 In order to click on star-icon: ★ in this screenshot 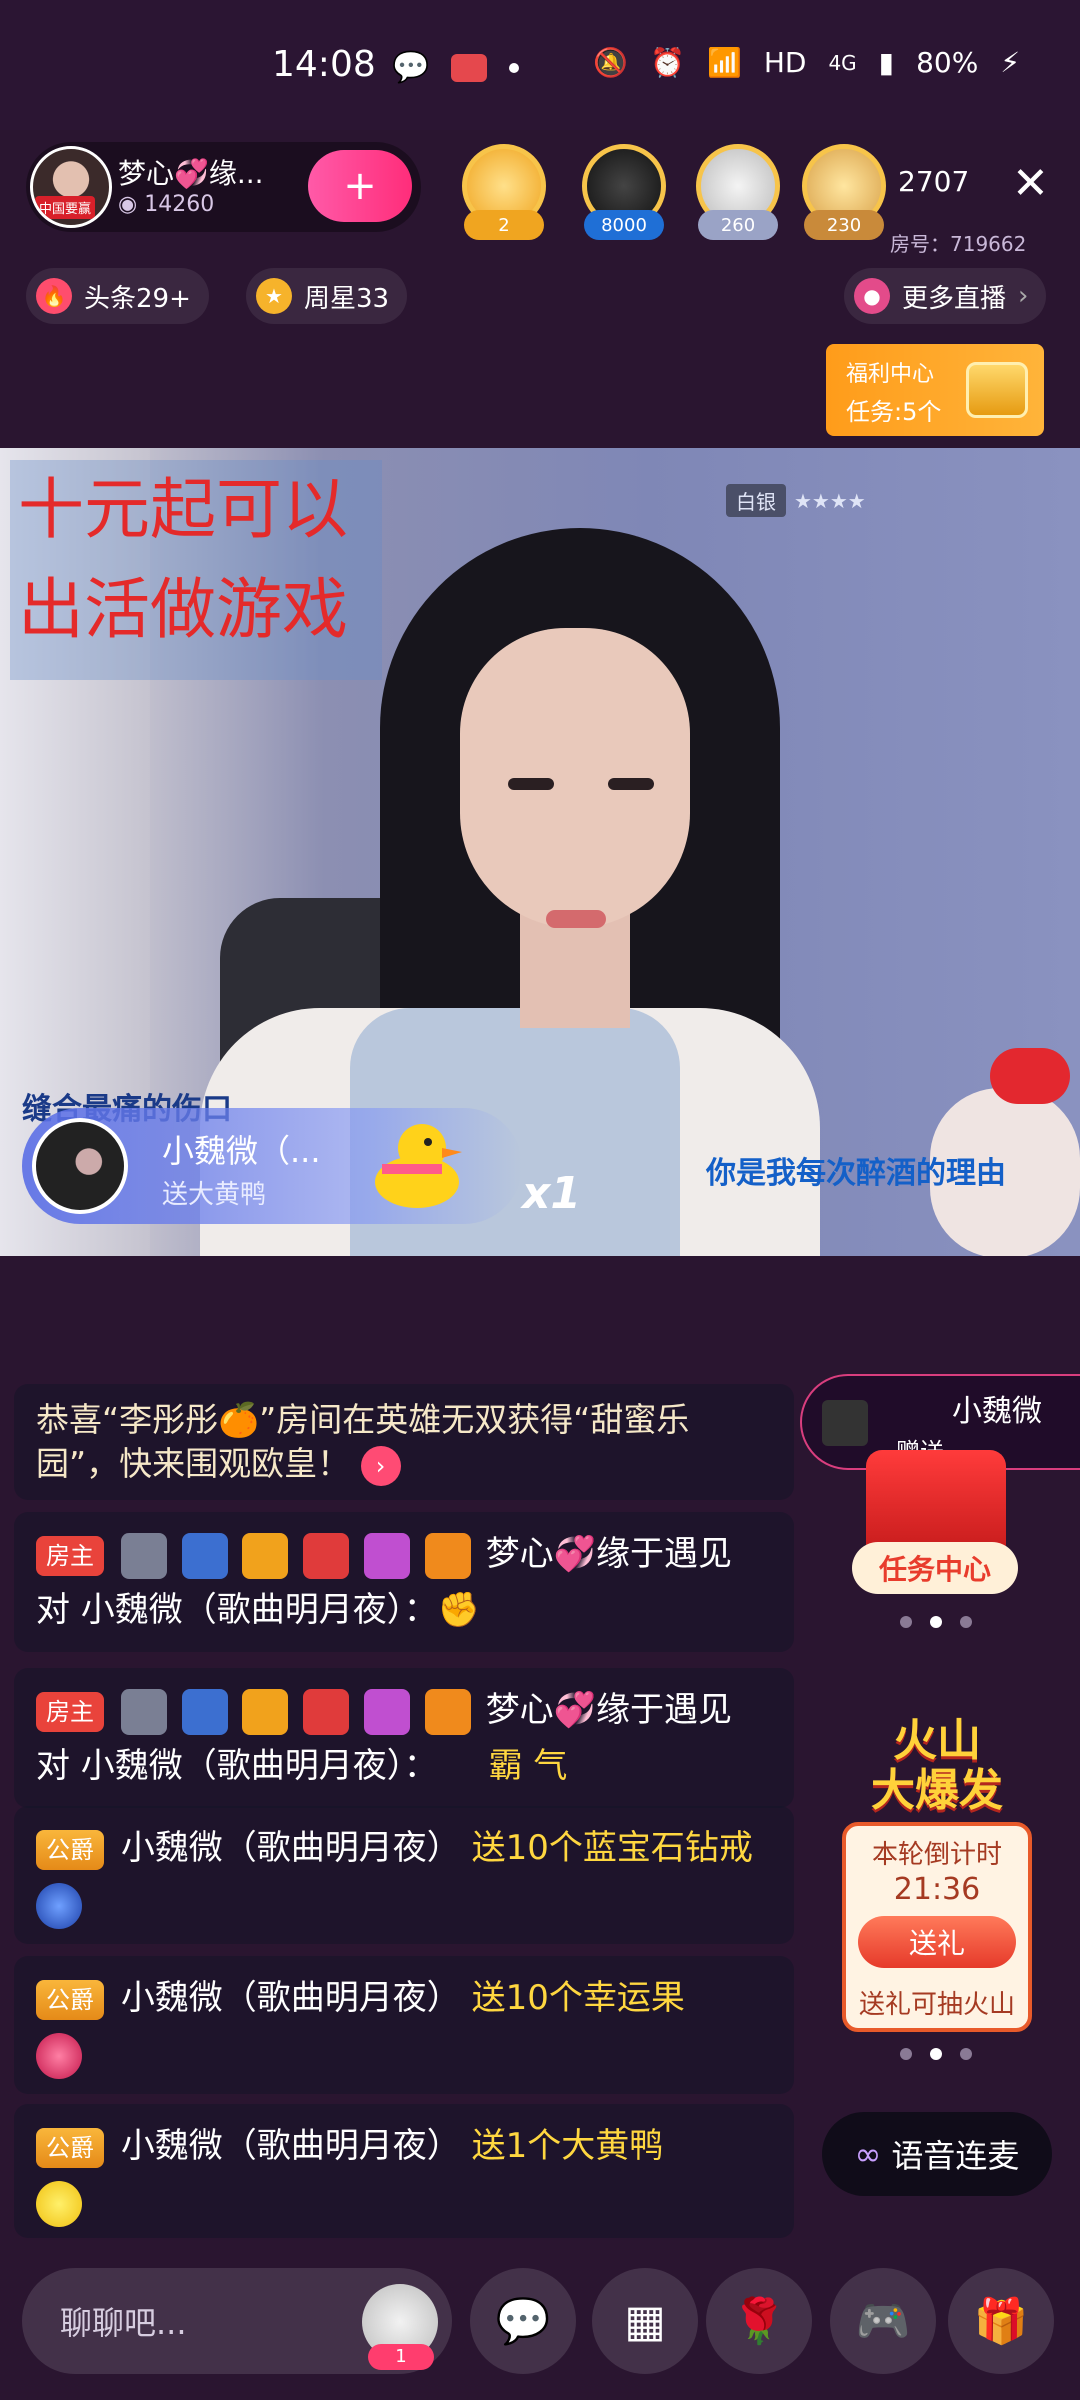, I will do `click(274, 296)`.